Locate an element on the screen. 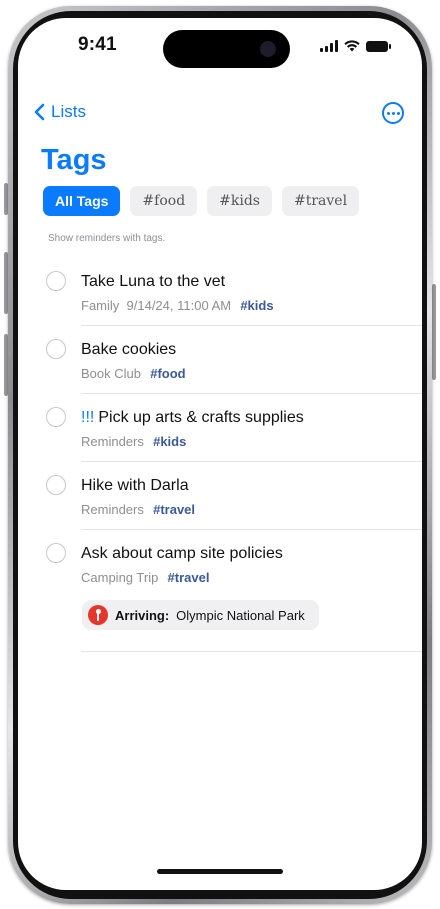 The height and width of the screenshot is (909, 440). reminder-meta: Reminders #kids is located at coordinates (133, 441).